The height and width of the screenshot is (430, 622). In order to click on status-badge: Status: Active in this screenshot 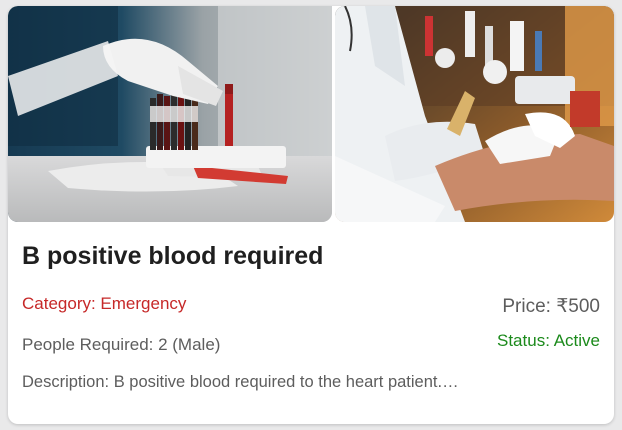, I will do `click(548, 340)`.